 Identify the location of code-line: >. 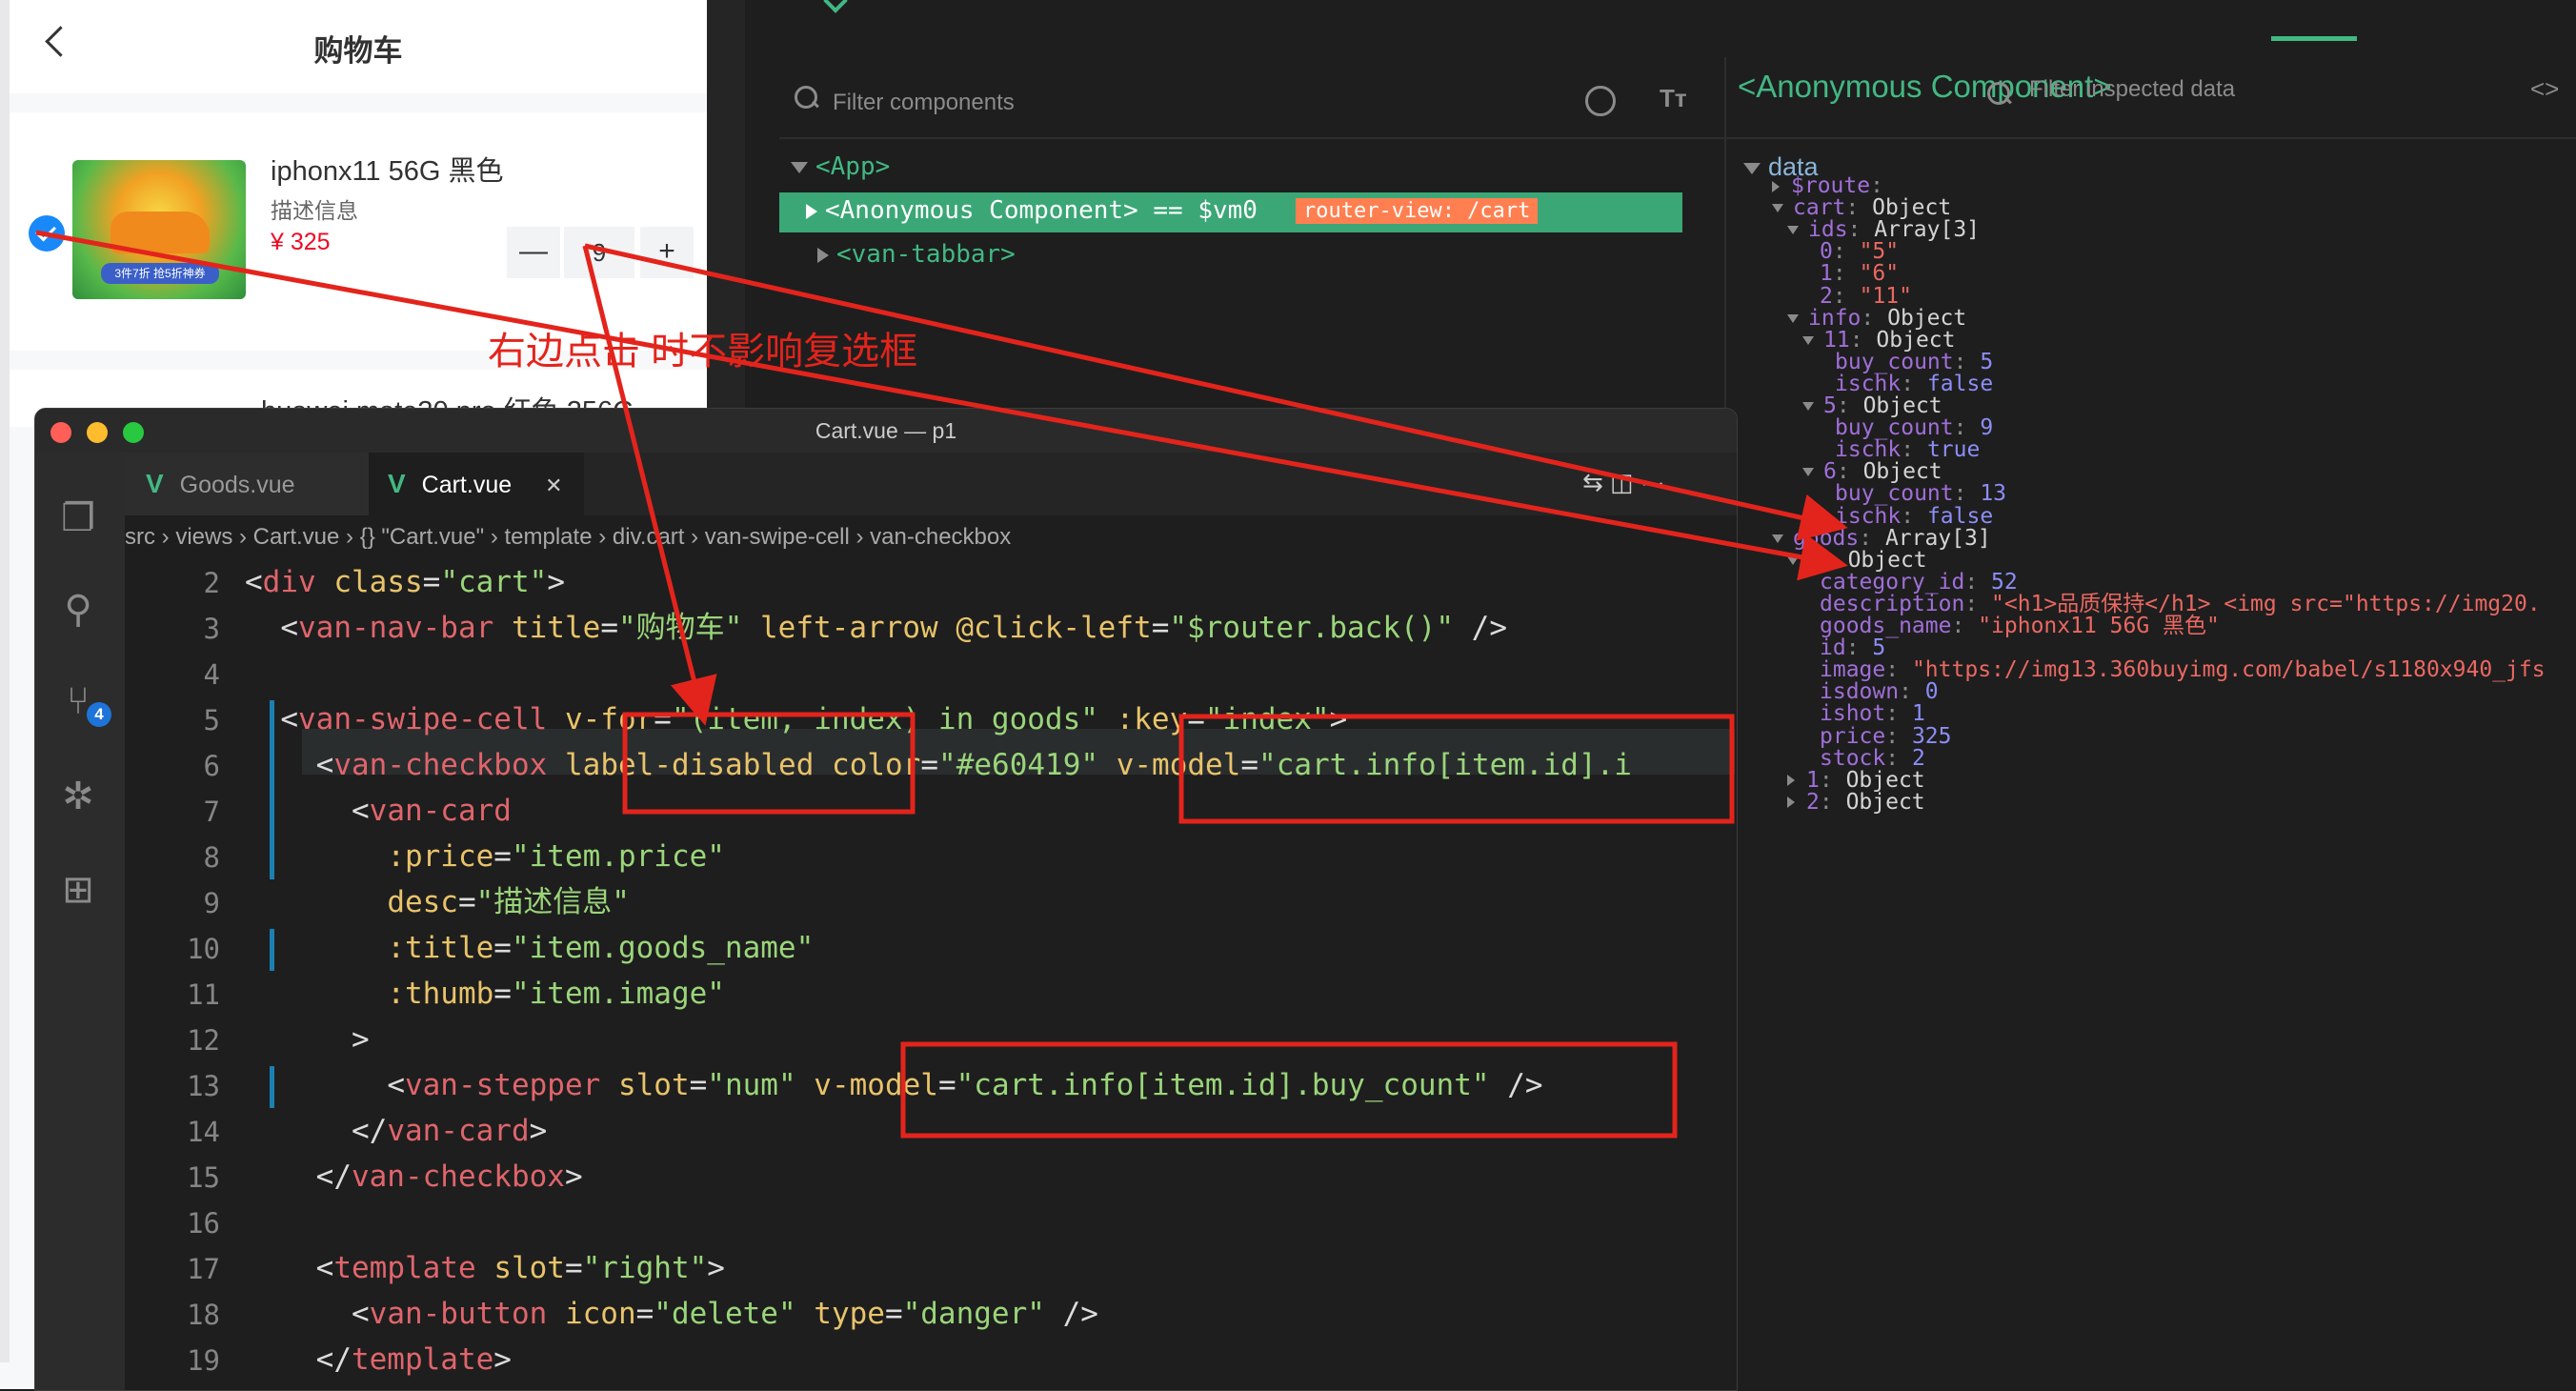
(307, 1039).